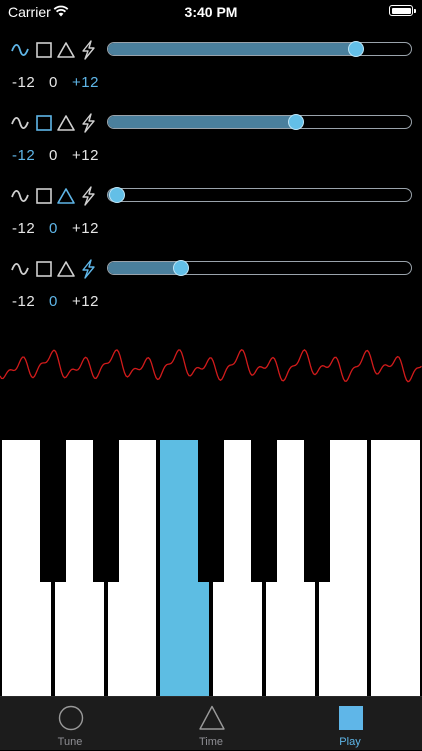 Image resolution: width=422 pixels, height=751 pixels. I want to click on status-bar: Carrier 3:40 PM, so click(211, 12).